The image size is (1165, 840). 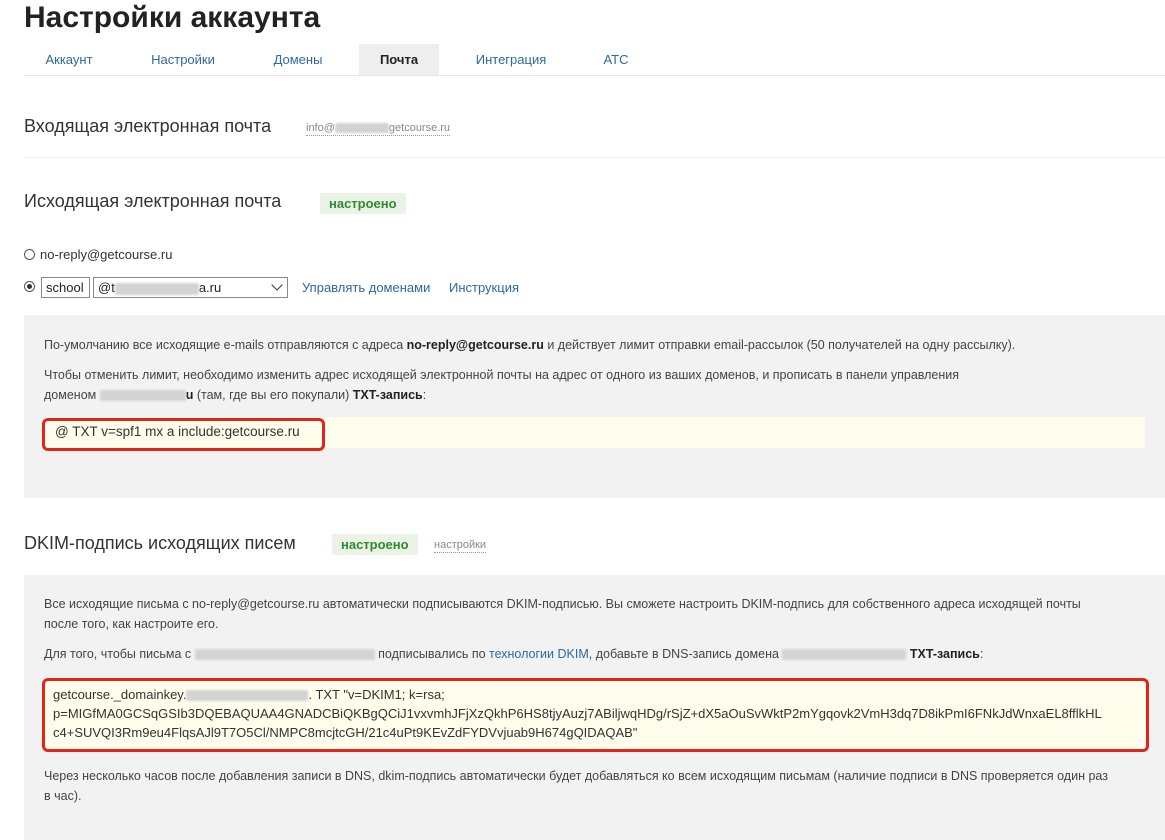 I want to click on tab-domains: Домены, so click(x=298, y=59).